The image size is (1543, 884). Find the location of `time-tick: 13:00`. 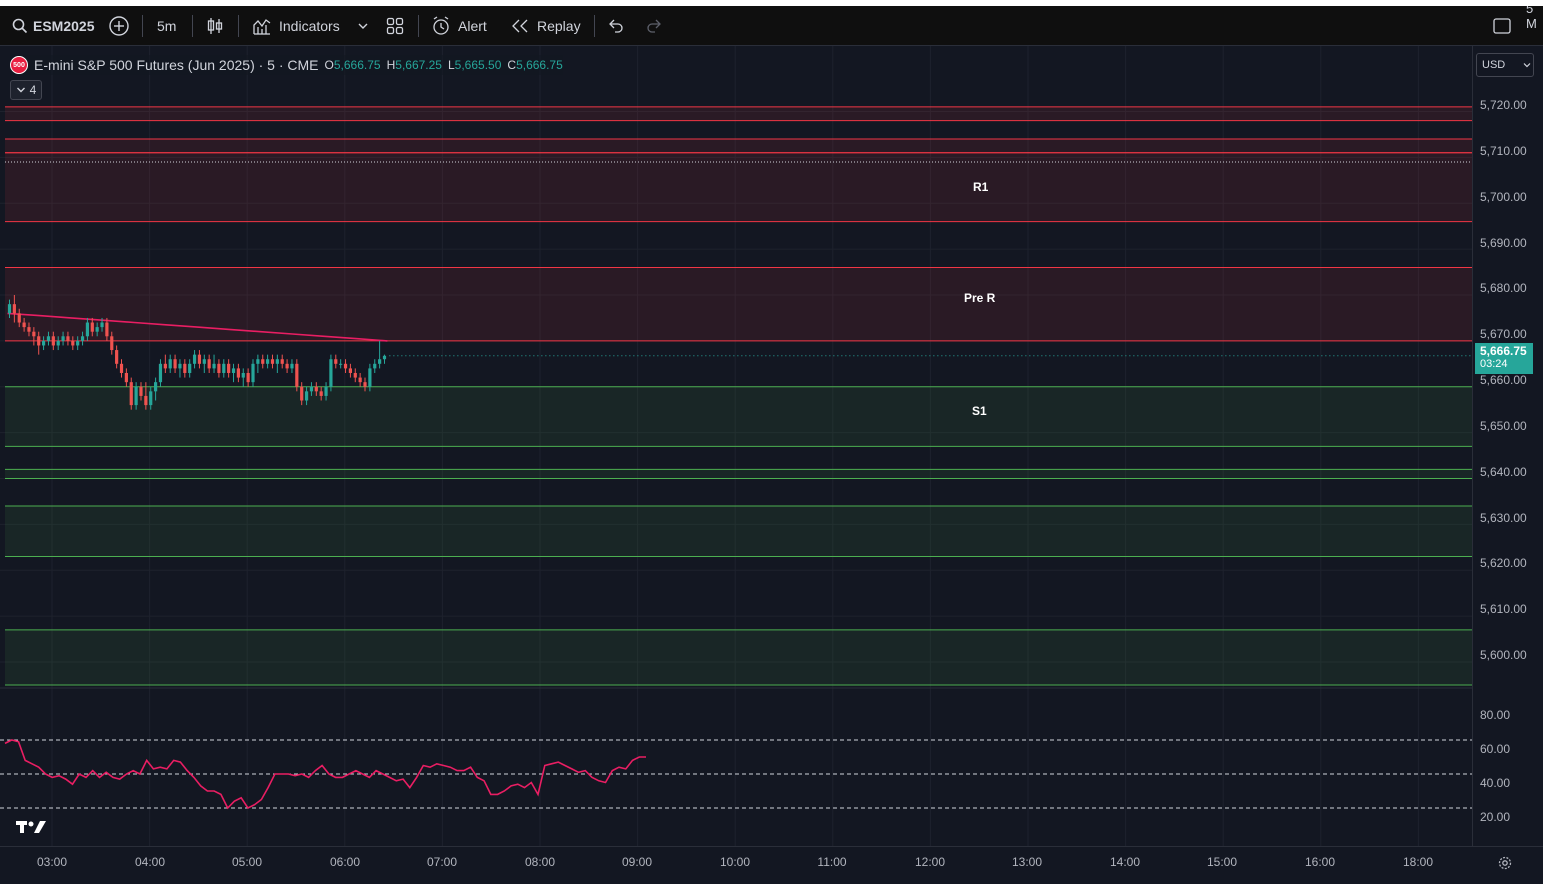

time-tick: 13:00 is located at coordinates (1027, 862).